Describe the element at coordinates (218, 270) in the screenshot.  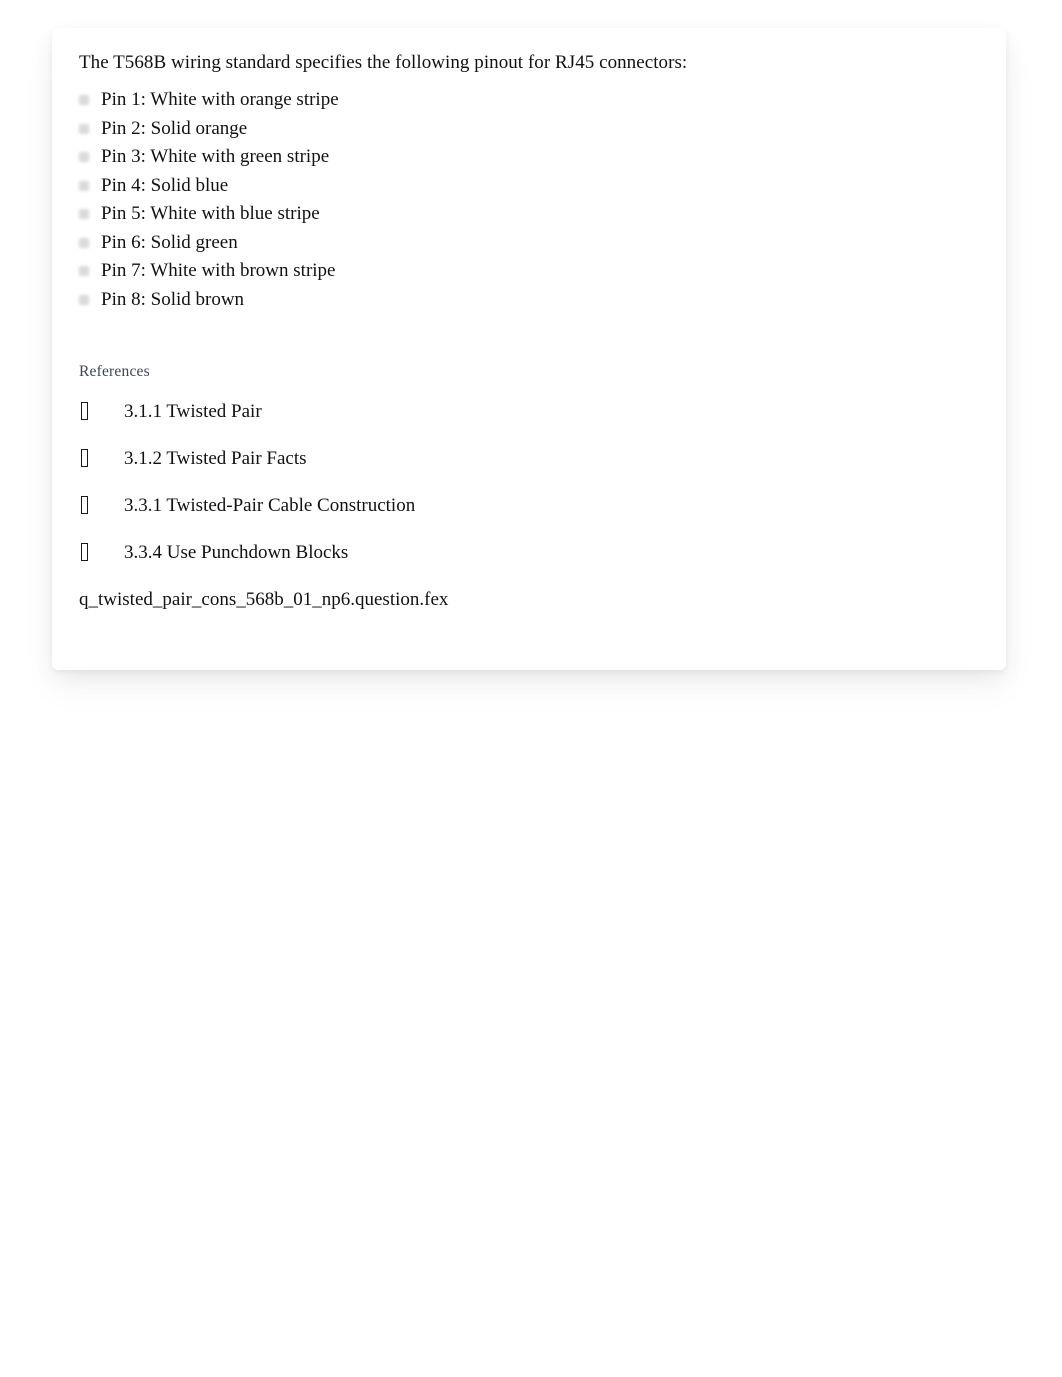
I see `pinout-item-label: Pin 7: White with brown stripe` at that location.